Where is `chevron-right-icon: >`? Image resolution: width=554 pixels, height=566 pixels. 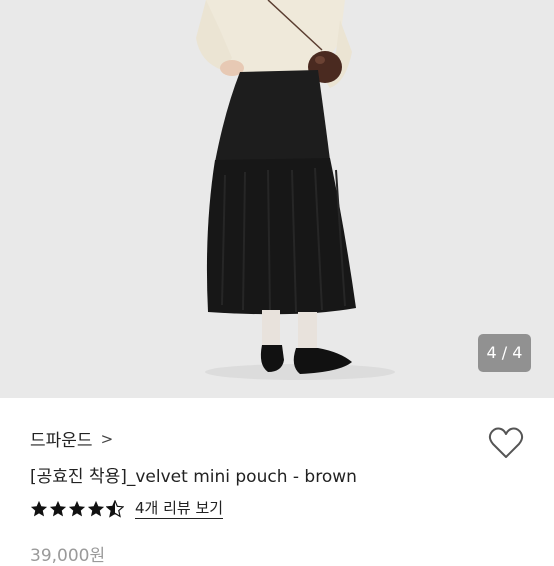
chevron-right-icon: > is located at coordinates (107, 438).